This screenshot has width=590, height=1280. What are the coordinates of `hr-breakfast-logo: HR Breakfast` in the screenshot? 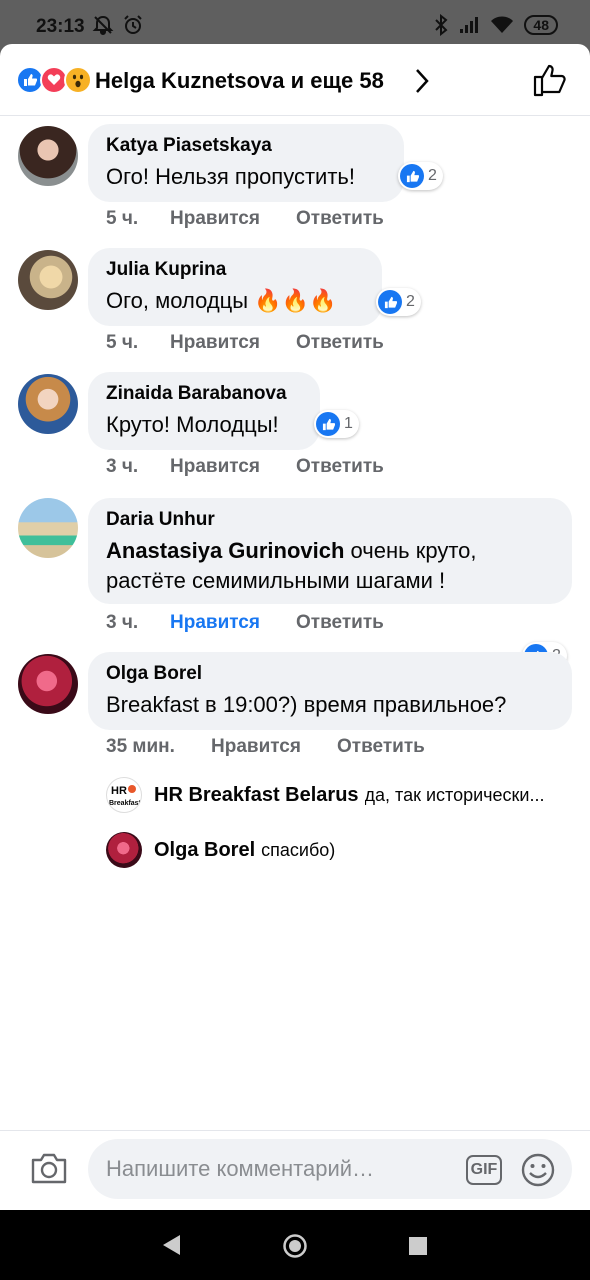 It's located at (125, 796).